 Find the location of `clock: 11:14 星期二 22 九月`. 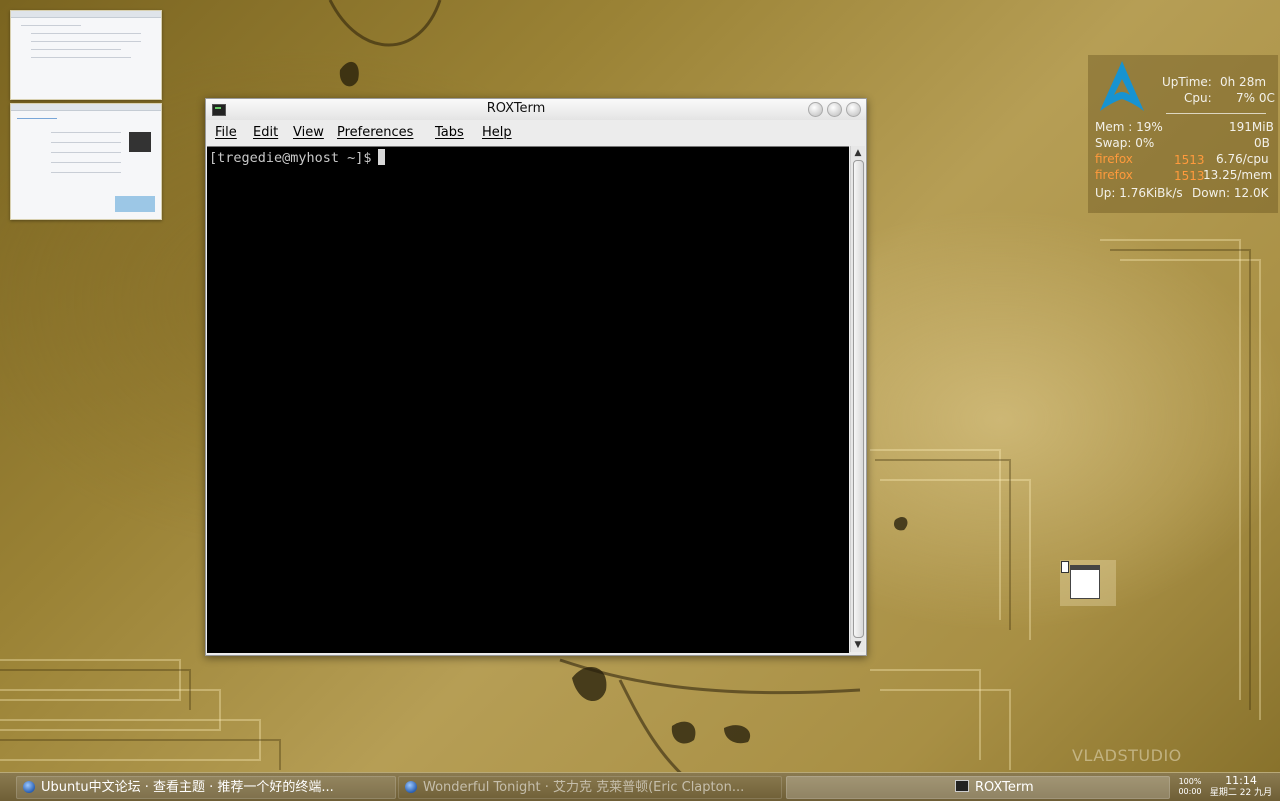

clock: 11:14 星期二 22 九月 is located at coordinates (1241, 787).